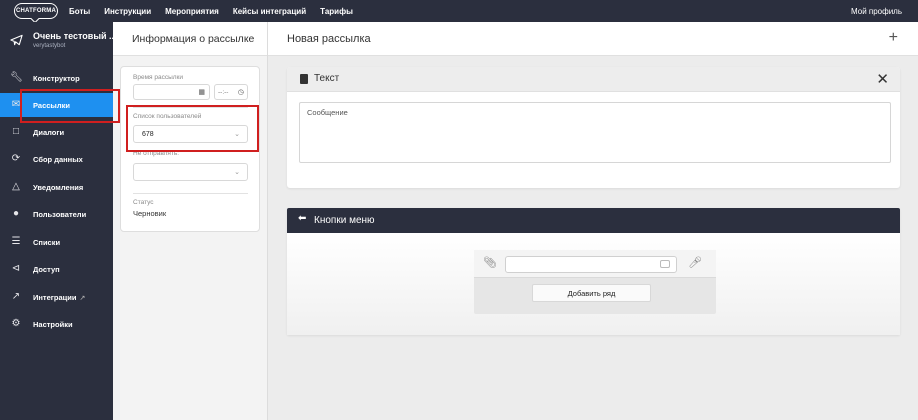 This screenshot has width=918, height=420. I want to click on close-icon: ✕, so click(882, 79).